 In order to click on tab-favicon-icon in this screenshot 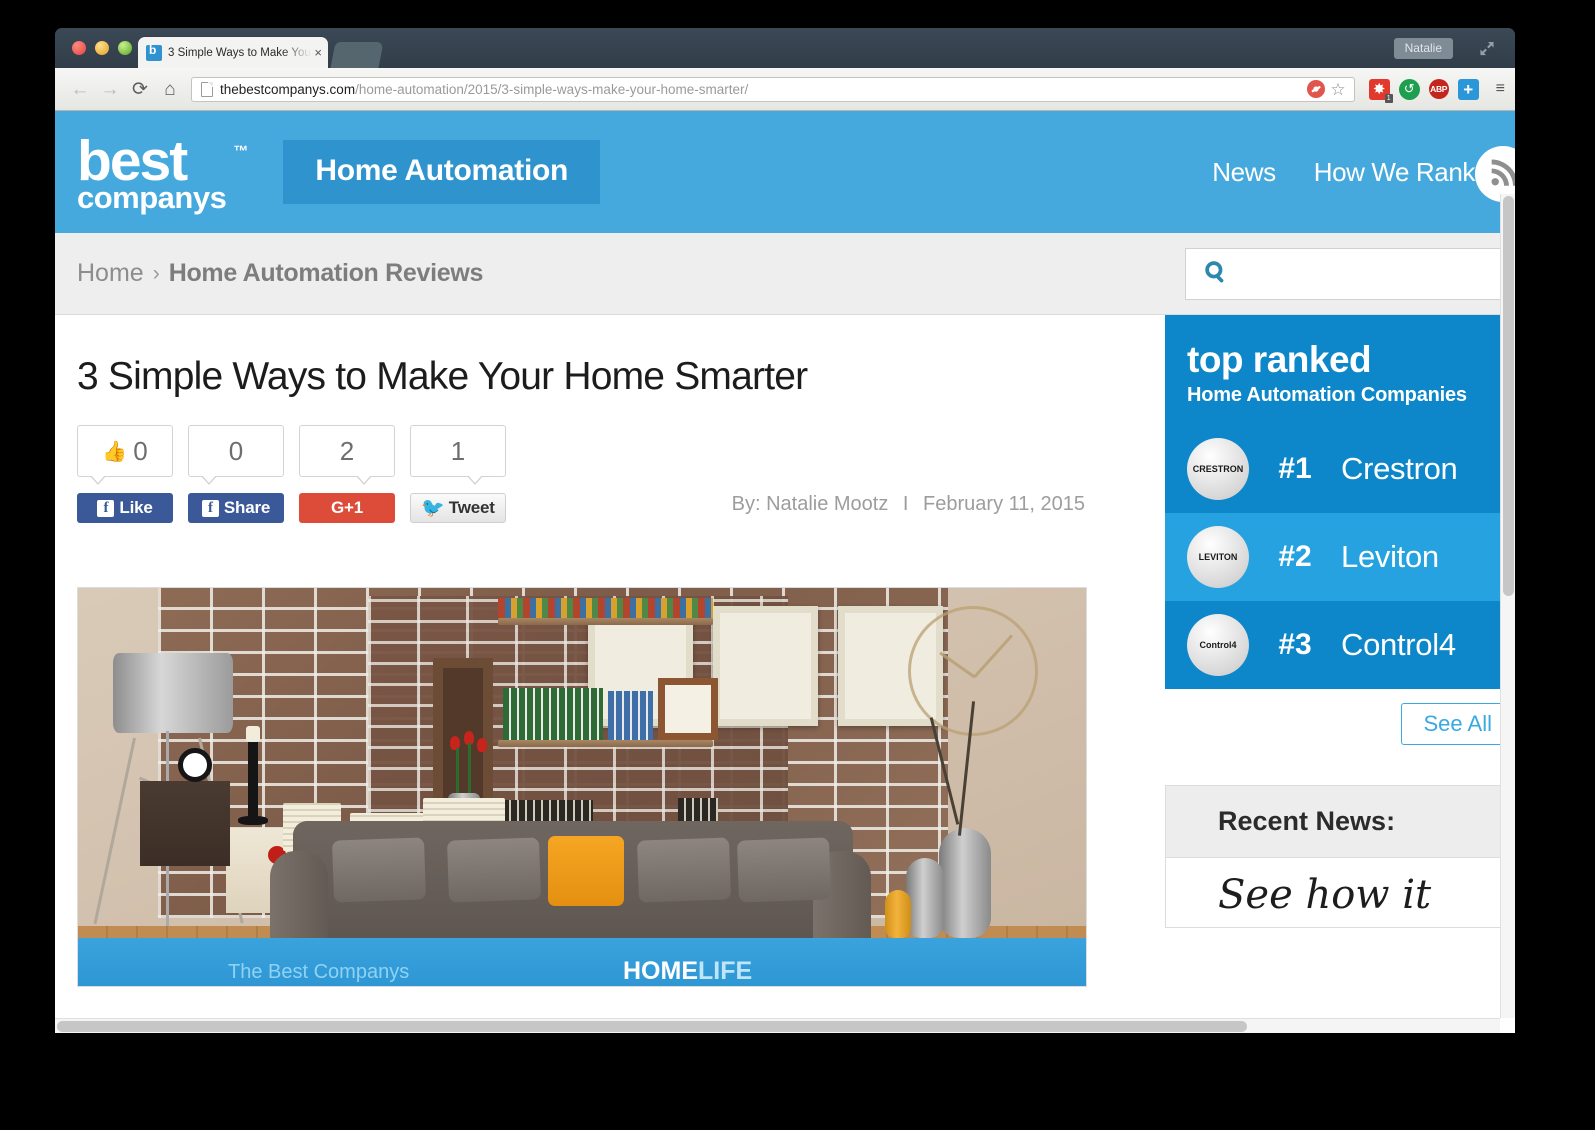, I will do `click(154, 52)`.